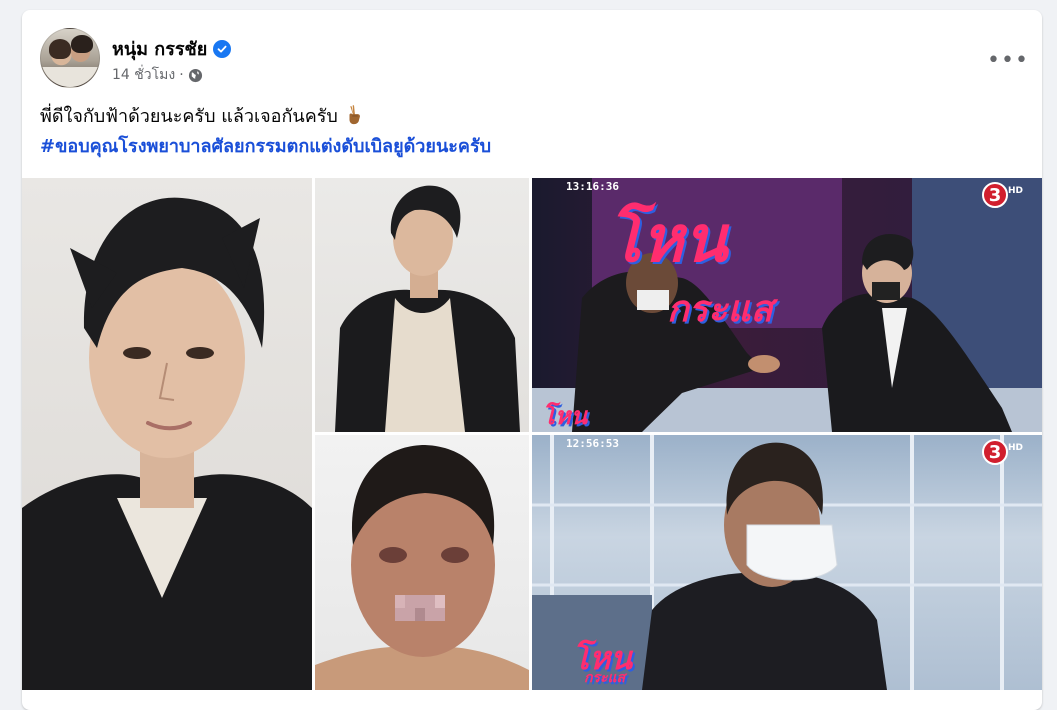 The width and height of the screenshot is (1057, 710). What do you see at coordinates (565, 416) in the screenshot?
I see `show-logo-corner-top: โหน` at bounding box center [565, 416].